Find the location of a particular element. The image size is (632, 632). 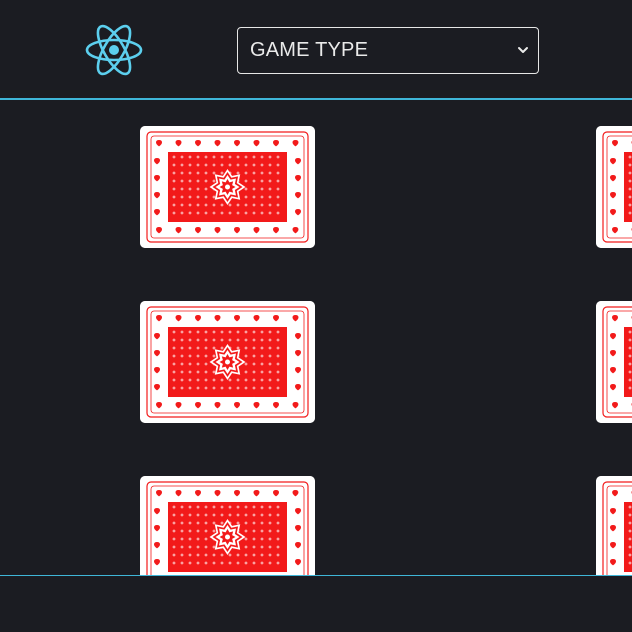

game-type-selected-value: GAME TYPE is located at coordinates (309, 50).